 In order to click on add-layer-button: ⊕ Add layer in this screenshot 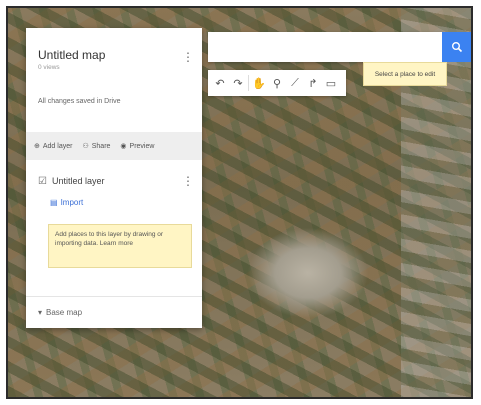, I will do `click(53, 146)`.